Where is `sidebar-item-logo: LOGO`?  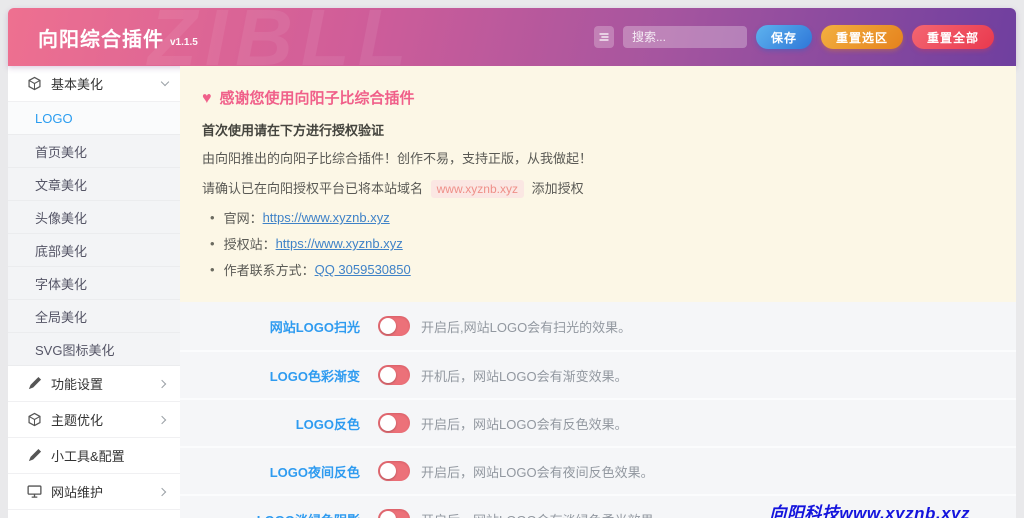
sidebar-item-logo: LOGO is located at coordinates (94, 118).